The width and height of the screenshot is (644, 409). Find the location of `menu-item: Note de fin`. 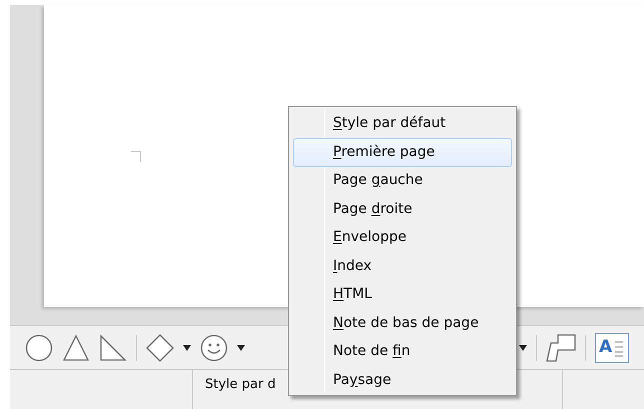

menu-item: Note de fin is located at coordinates (402, 351).